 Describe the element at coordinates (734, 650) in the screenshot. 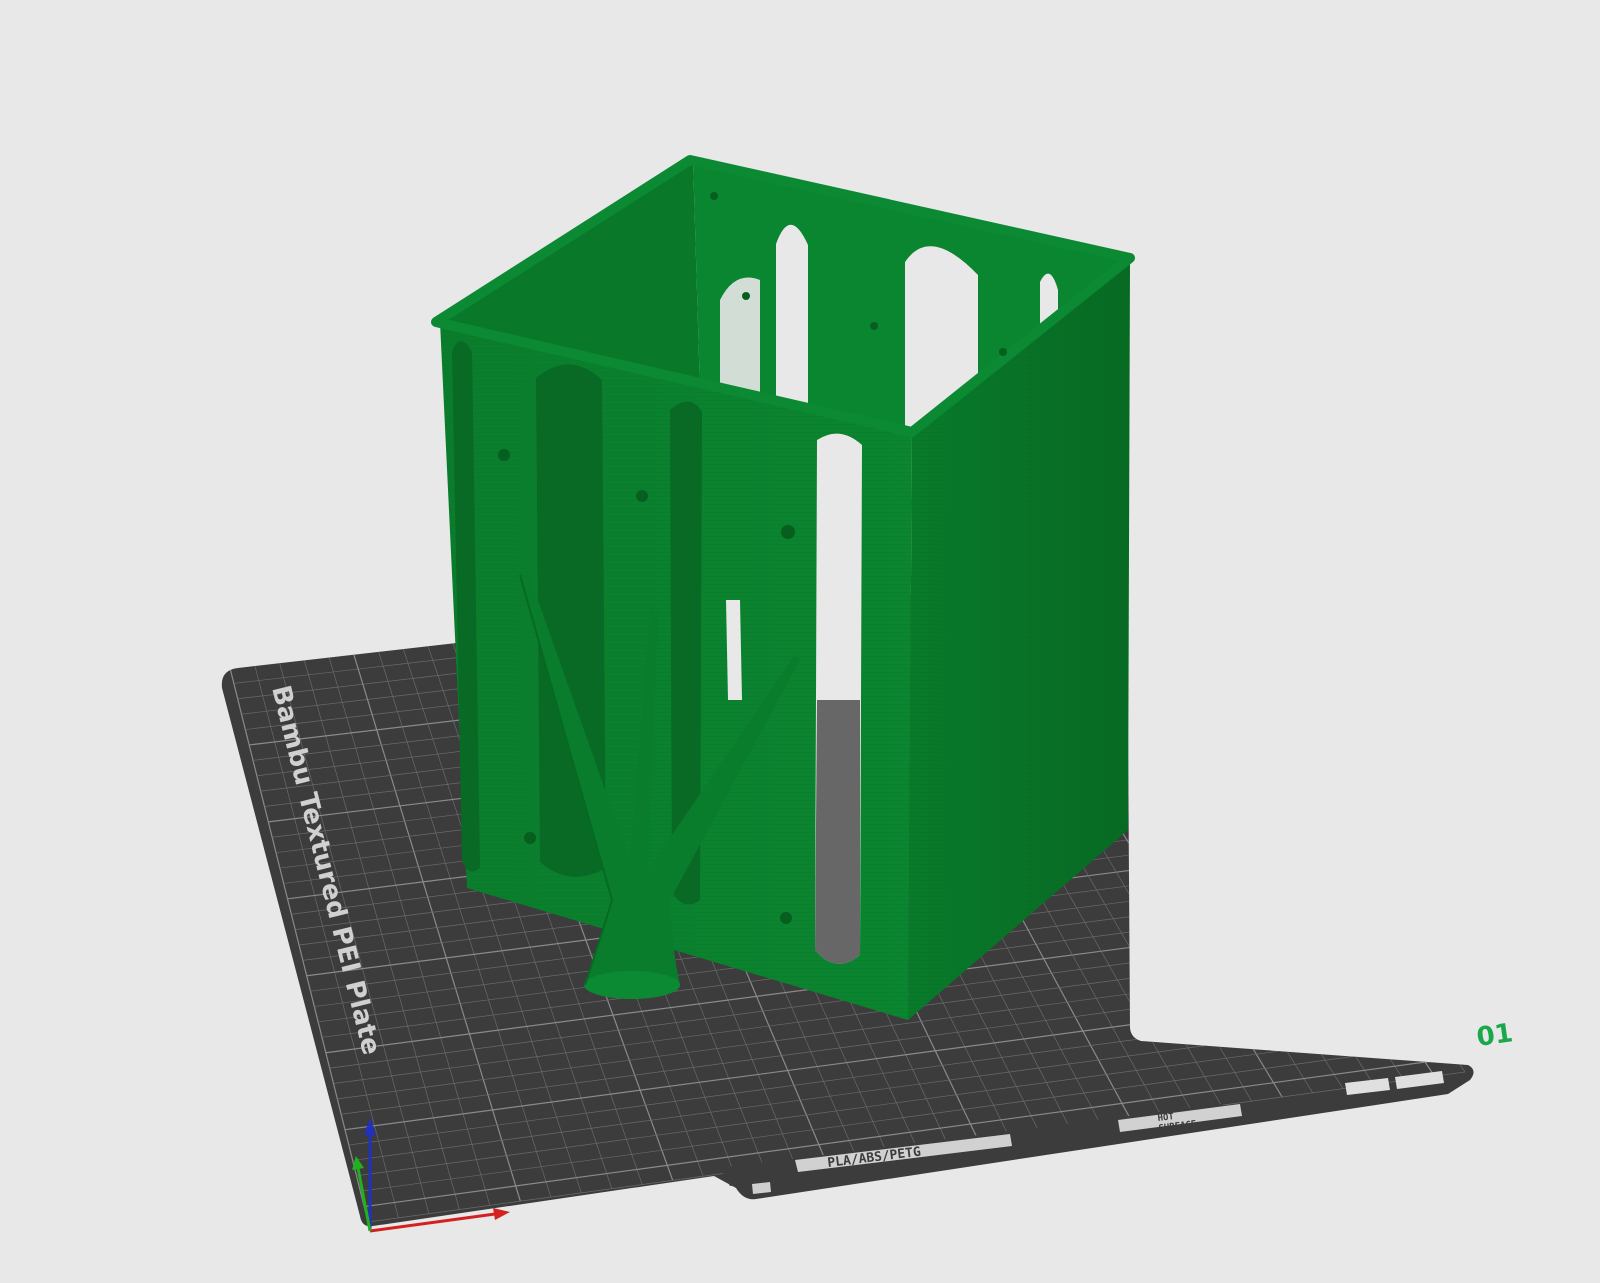

I see `front-slot-small` at that location.